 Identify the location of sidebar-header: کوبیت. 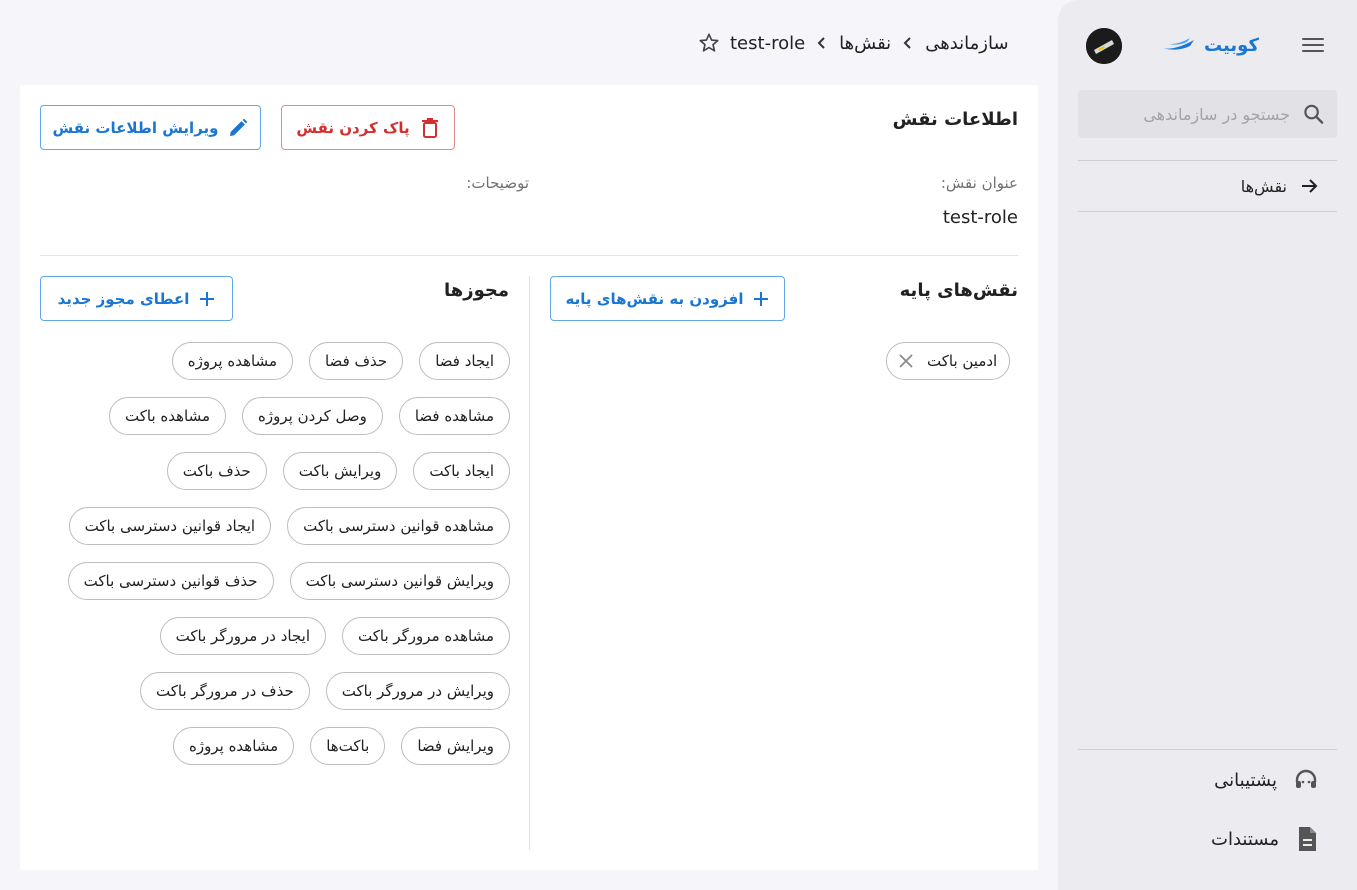
(1207, 45).